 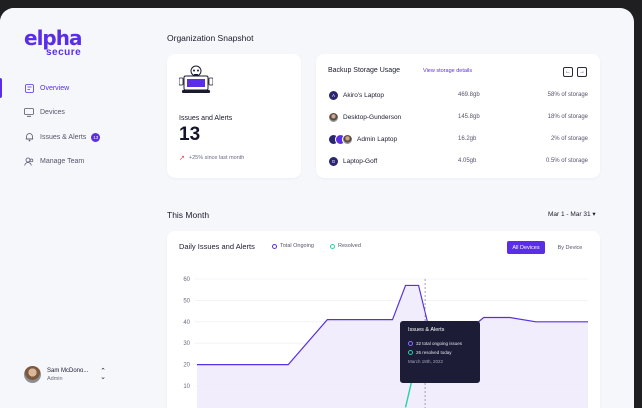 What do you see at coordinates (53, 38) in the screenshot?
I see `logo-wordmark: elpha` at bounding box center [53, 38].